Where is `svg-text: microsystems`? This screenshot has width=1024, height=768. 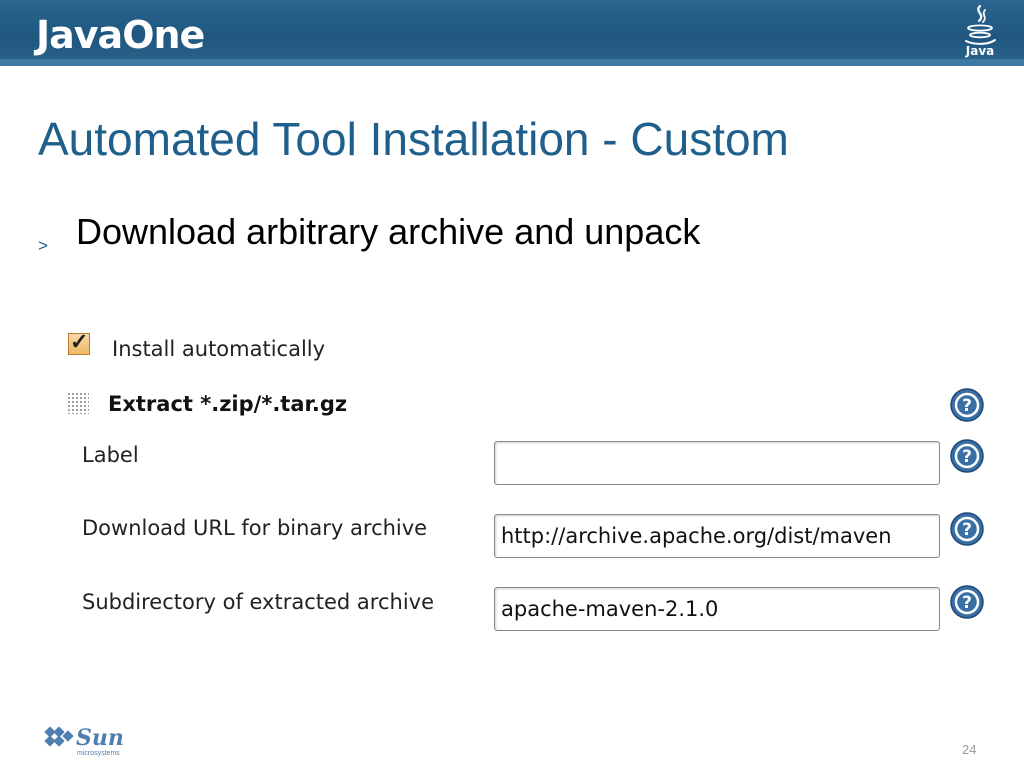
svg-text: microsystems is located at coordinates (98, 753).